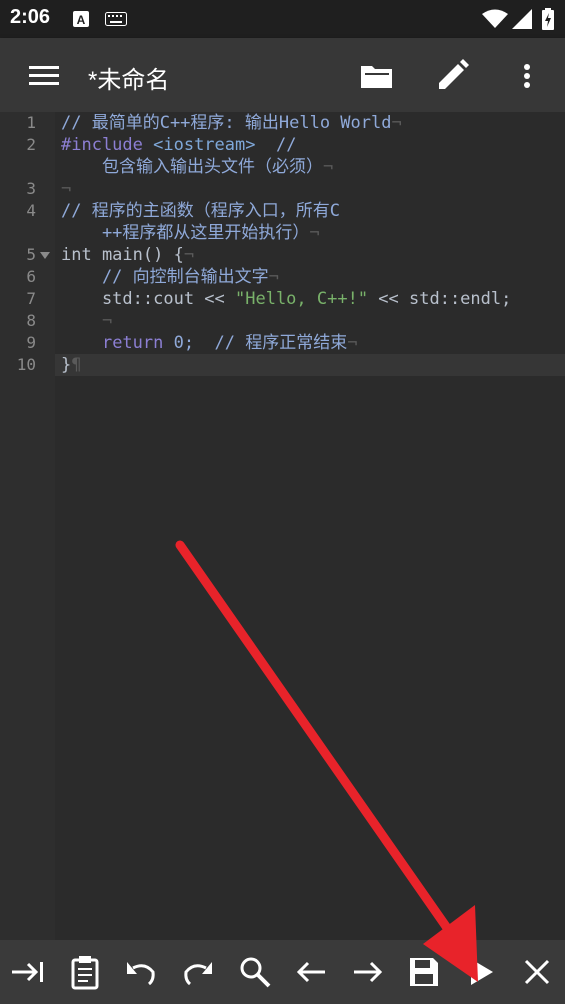 This screenshot has height=1004, width=565. Describe the element at coordinates (226, 123) in the screenshot. I see `comment: // 最简单的C++程序: 输出Hello World` at that location.